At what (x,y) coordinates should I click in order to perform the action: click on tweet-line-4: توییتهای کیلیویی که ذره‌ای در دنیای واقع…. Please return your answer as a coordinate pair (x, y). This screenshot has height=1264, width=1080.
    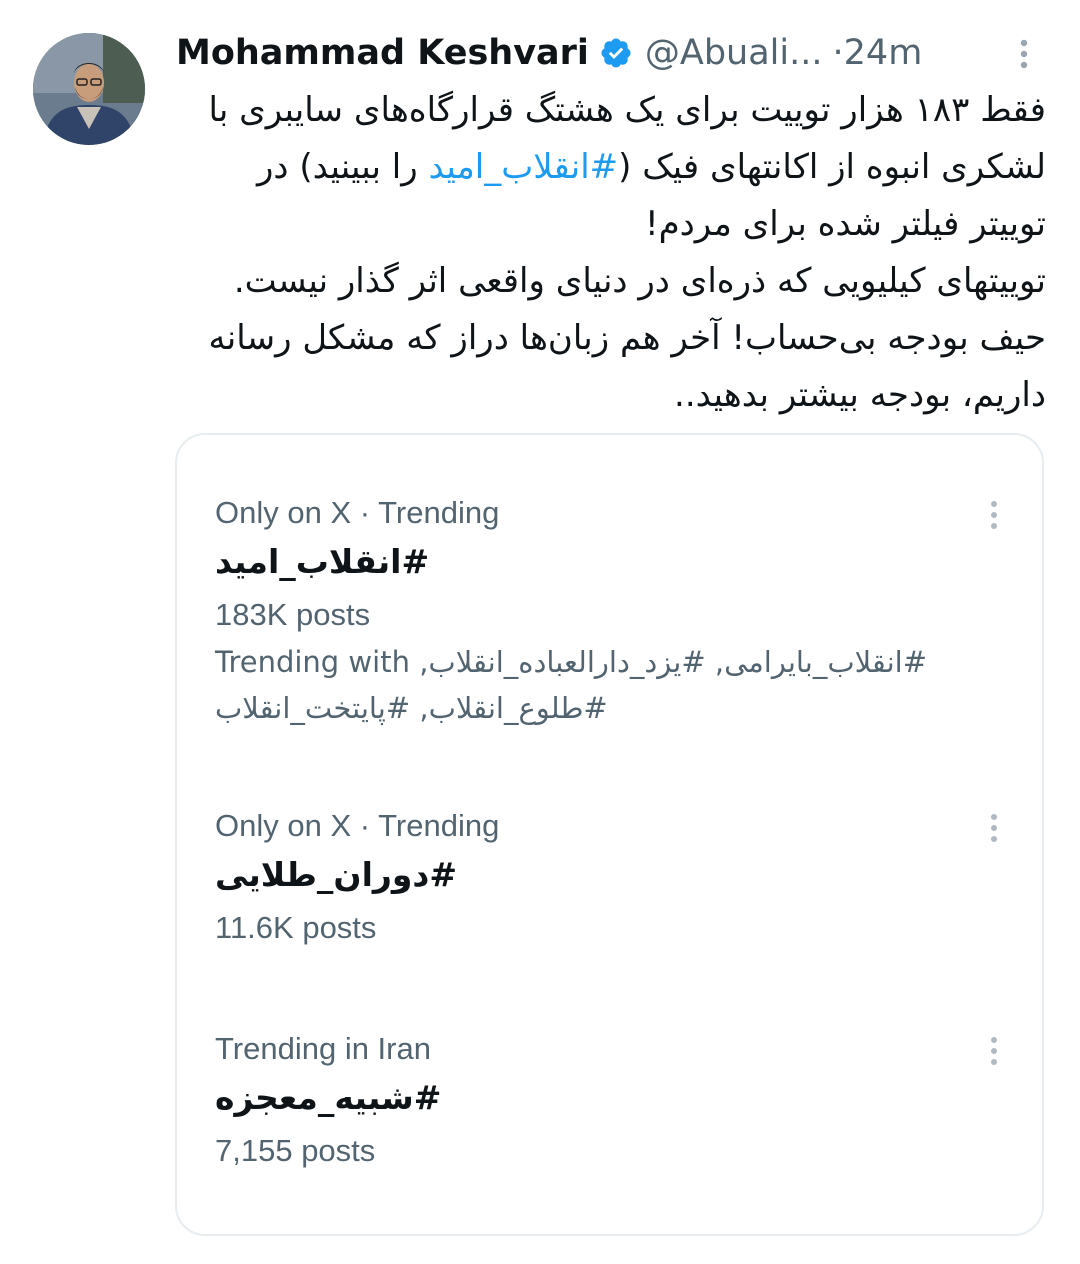
    Looking at the image, I should click on (639, 281).